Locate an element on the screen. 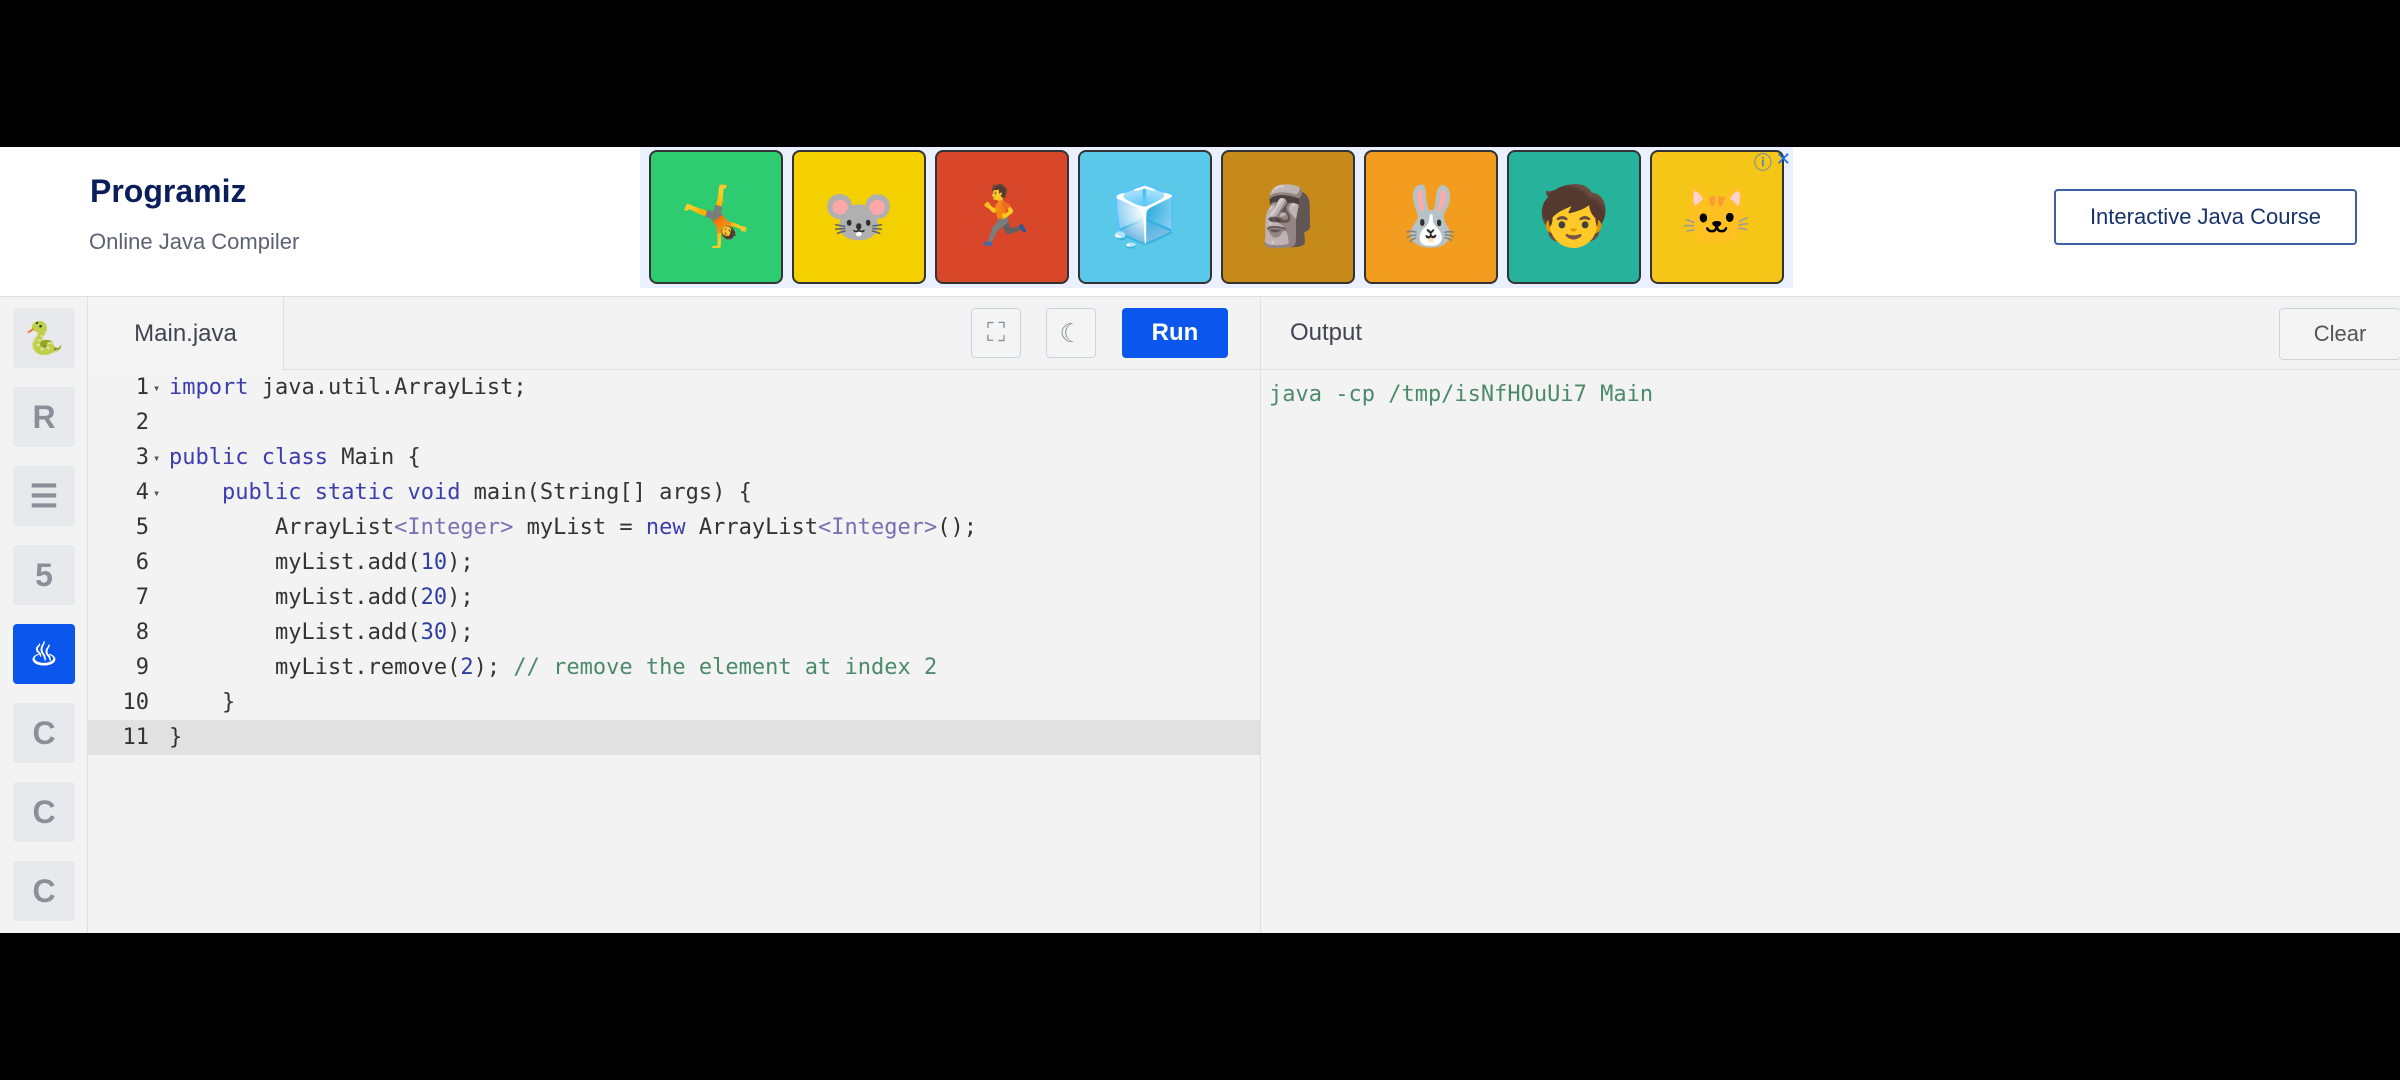 Image resolution: width=2400 pixels, height=1080 pixels. line-number: 4 is located at coordinates (142, 492).